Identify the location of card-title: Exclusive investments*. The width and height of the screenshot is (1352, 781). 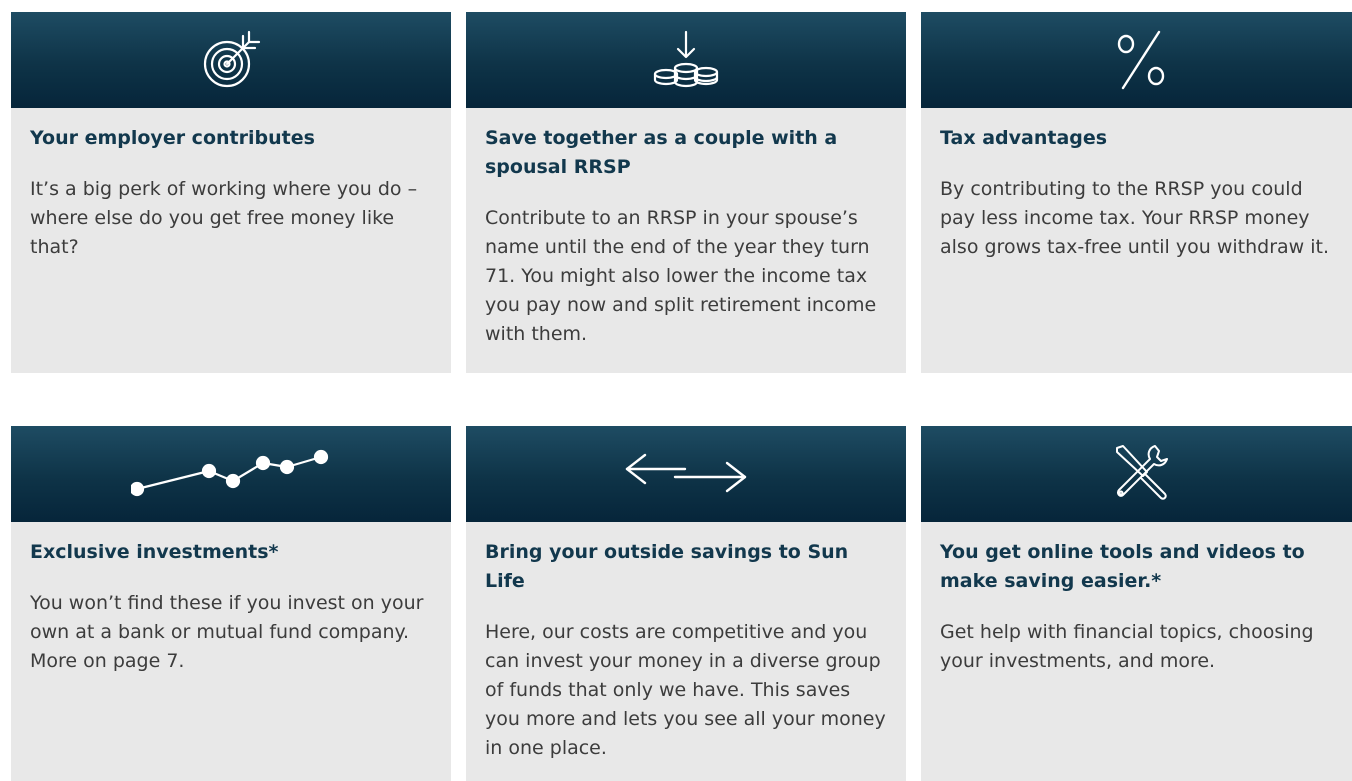
(154, 552).